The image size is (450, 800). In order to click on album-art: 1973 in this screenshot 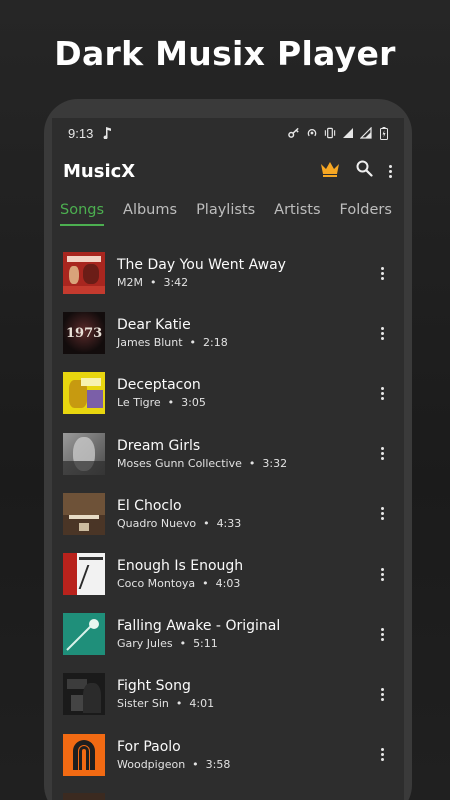, I will do `click(84, 333)`.